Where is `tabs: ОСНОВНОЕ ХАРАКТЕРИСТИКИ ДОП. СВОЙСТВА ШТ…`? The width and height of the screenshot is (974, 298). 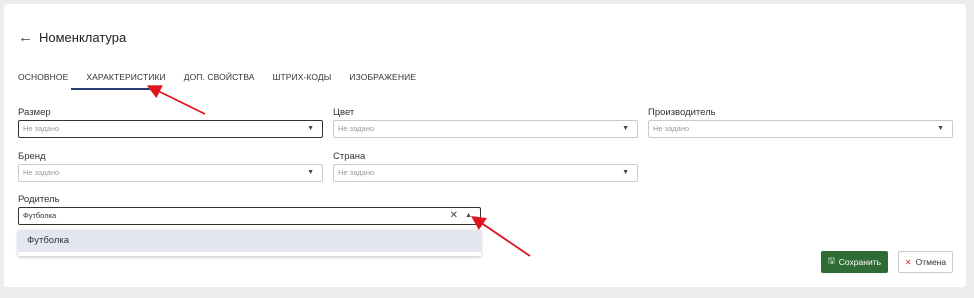 tabs: ОСНОВНОЕ ХАРАКТЕРИСТИКИ ДОП. СВОЙСТВА ШТ… is located at coordinates (226, 77).